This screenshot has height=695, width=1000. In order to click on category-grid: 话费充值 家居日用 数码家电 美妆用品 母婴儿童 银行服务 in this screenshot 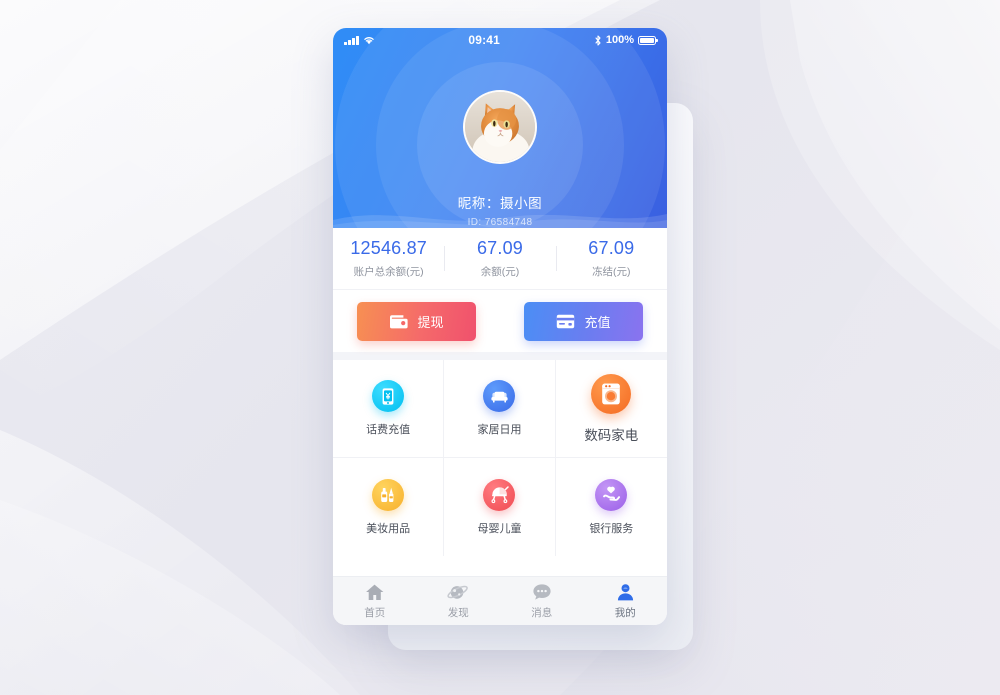, I will do `click(500, 458)`.